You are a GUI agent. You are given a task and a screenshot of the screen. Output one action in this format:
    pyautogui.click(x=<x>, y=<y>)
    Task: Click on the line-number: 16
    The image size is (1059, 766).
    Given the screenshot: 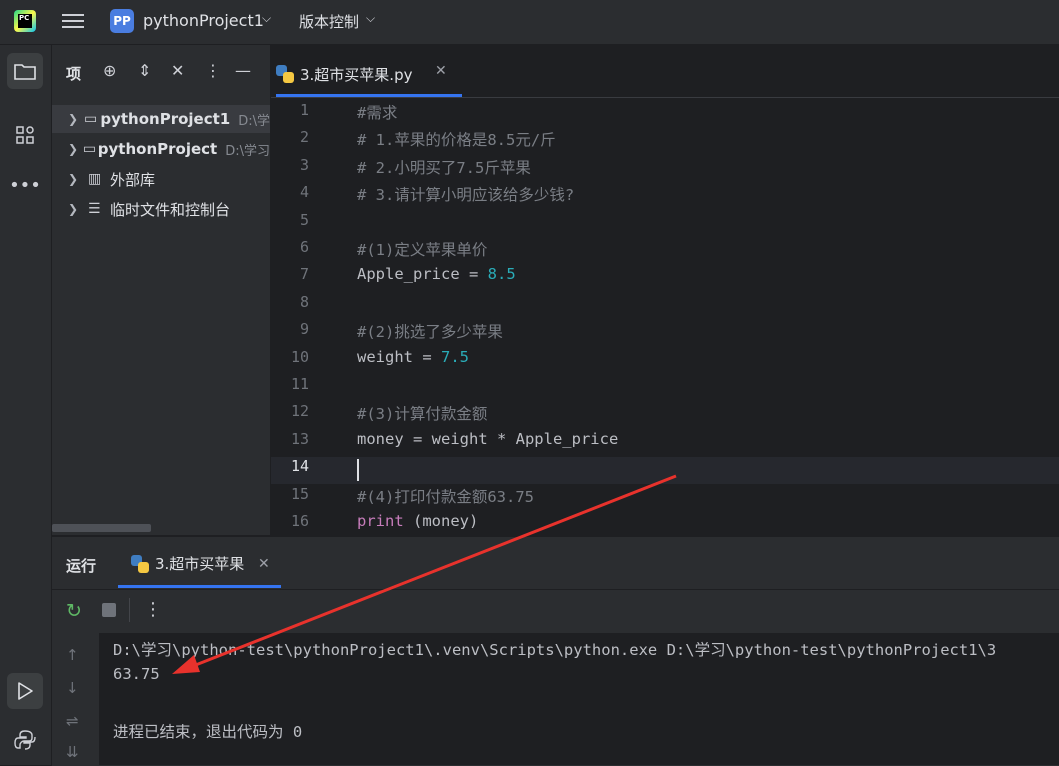 What is the action you would take?
    pyautogui.click(x=290, y=521)
    